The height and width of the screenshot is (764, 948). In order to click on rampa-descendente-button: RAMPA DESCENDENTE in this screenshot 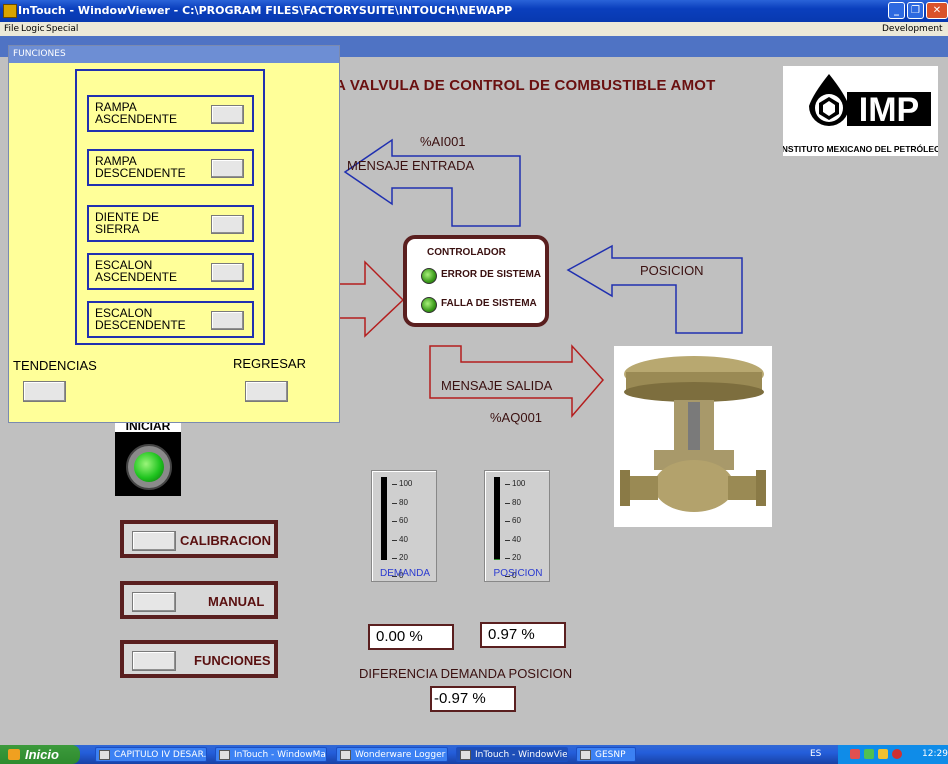, I will do `click(170, 167)`.